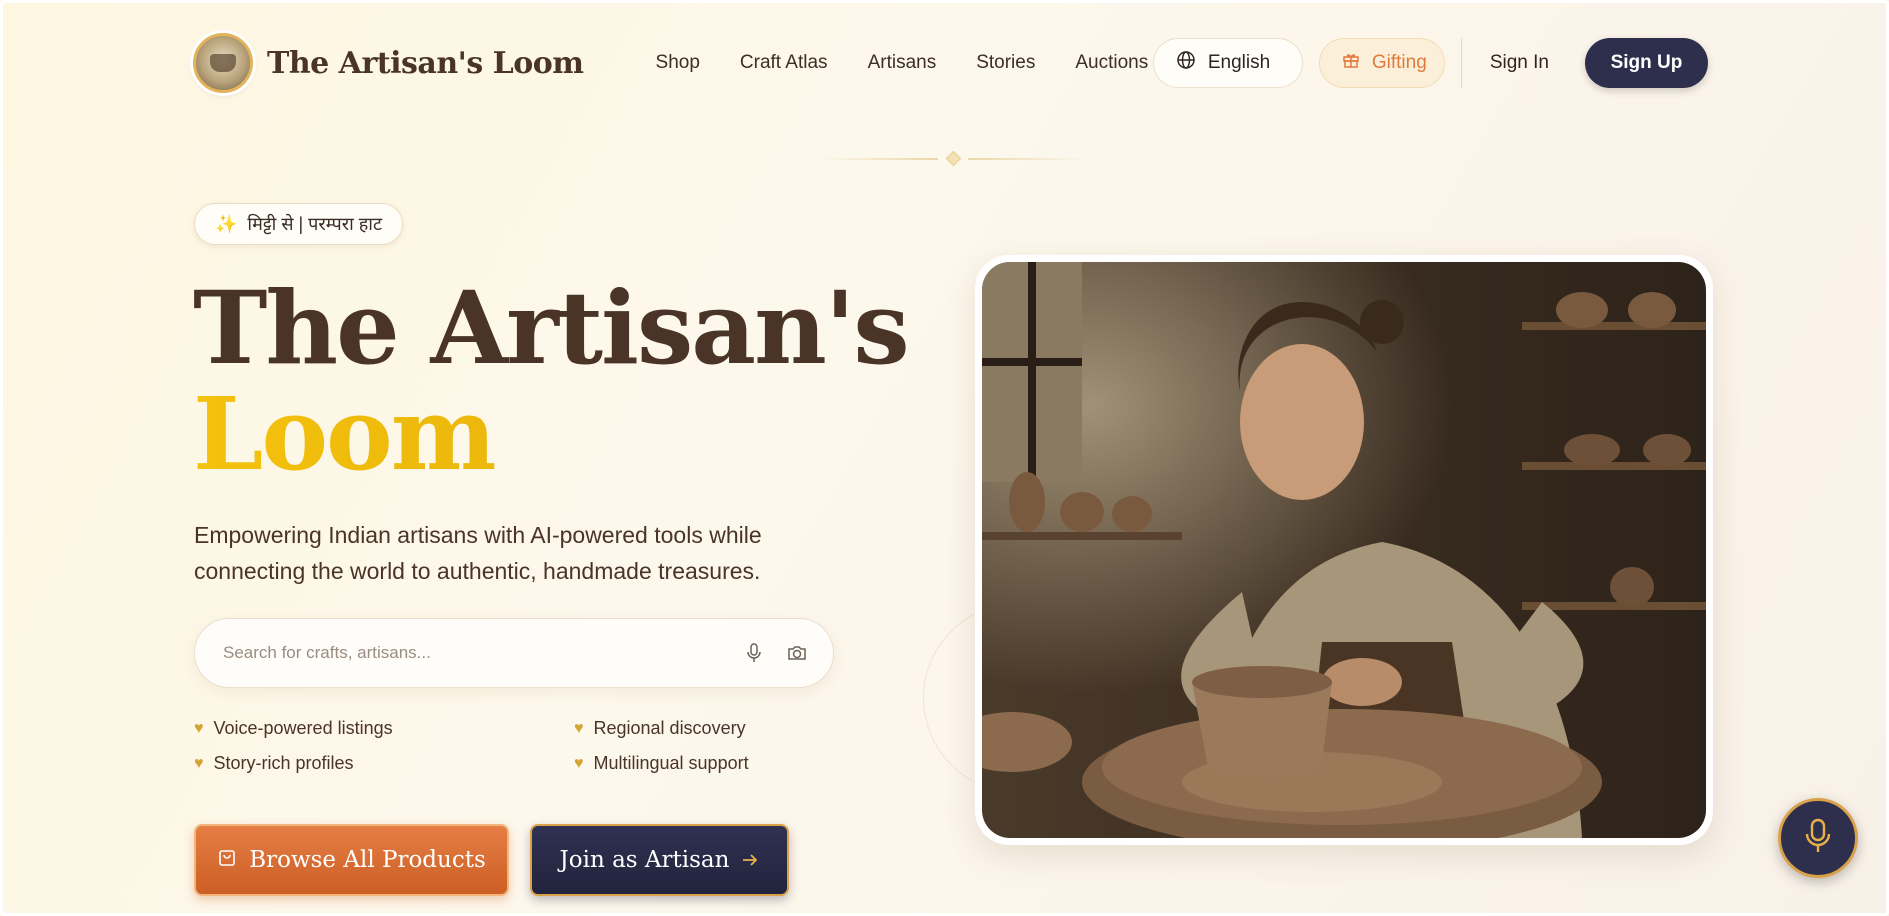 The height and width of the screenshot is (916, 1889). Describe the element at coordinates (784, 63) in the screenshot. I see `nav-item-craft-atlas: Craft Atlas` at that location.